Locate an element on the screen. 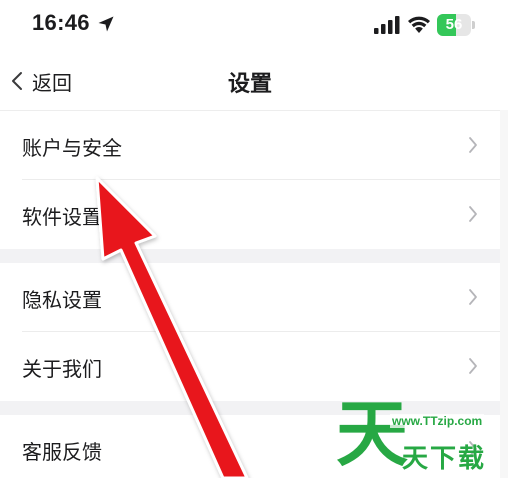 Image resolution: width=508 pixels, height=484 pixels. settings-item-label: 账户与安全 is located at coordinates (72, 148).